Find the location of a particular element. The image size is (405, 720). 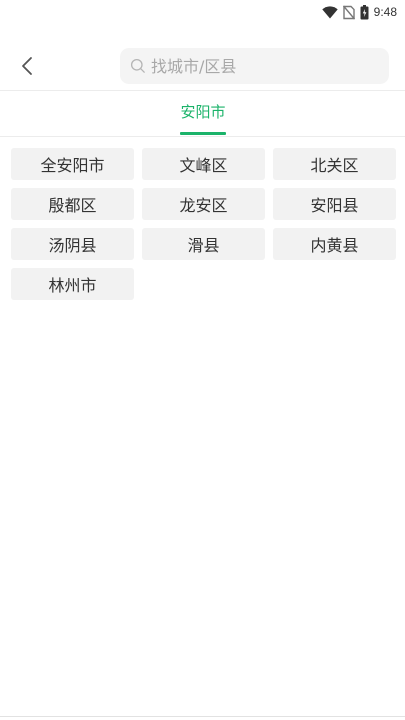

district-item: 内黄县 is located at coordinates (334, 244).